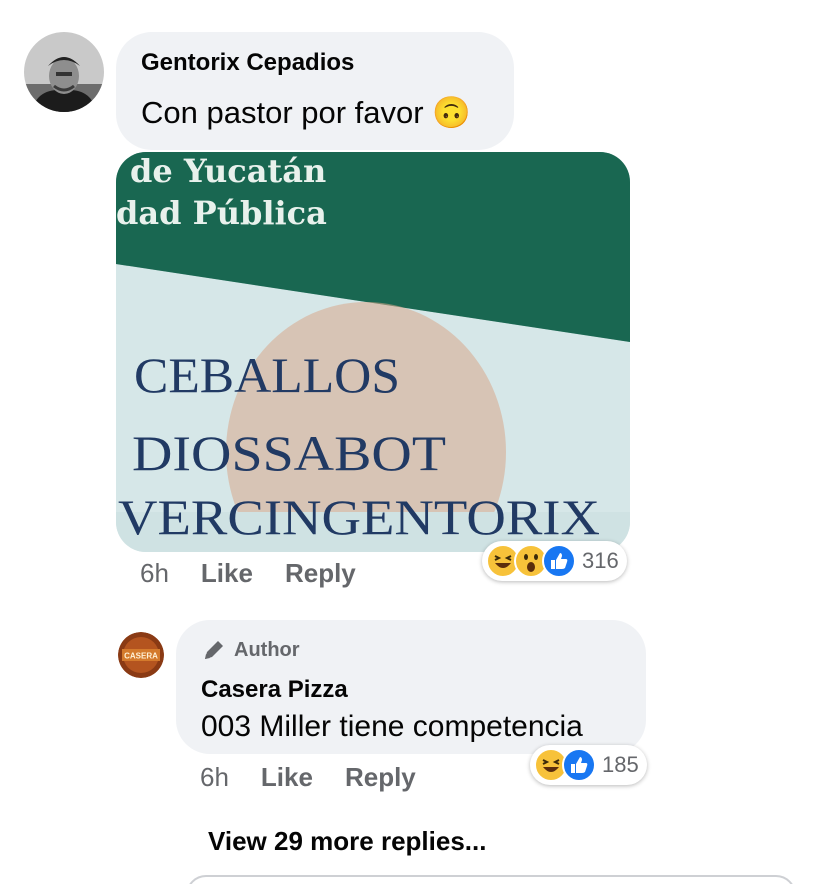 The width and height of the screenshot is (828, 884). What do you see at coordinates (620, 764) in the screenshot?
I see `reply-reaction-count: 185` at bounding box center [620, 764].